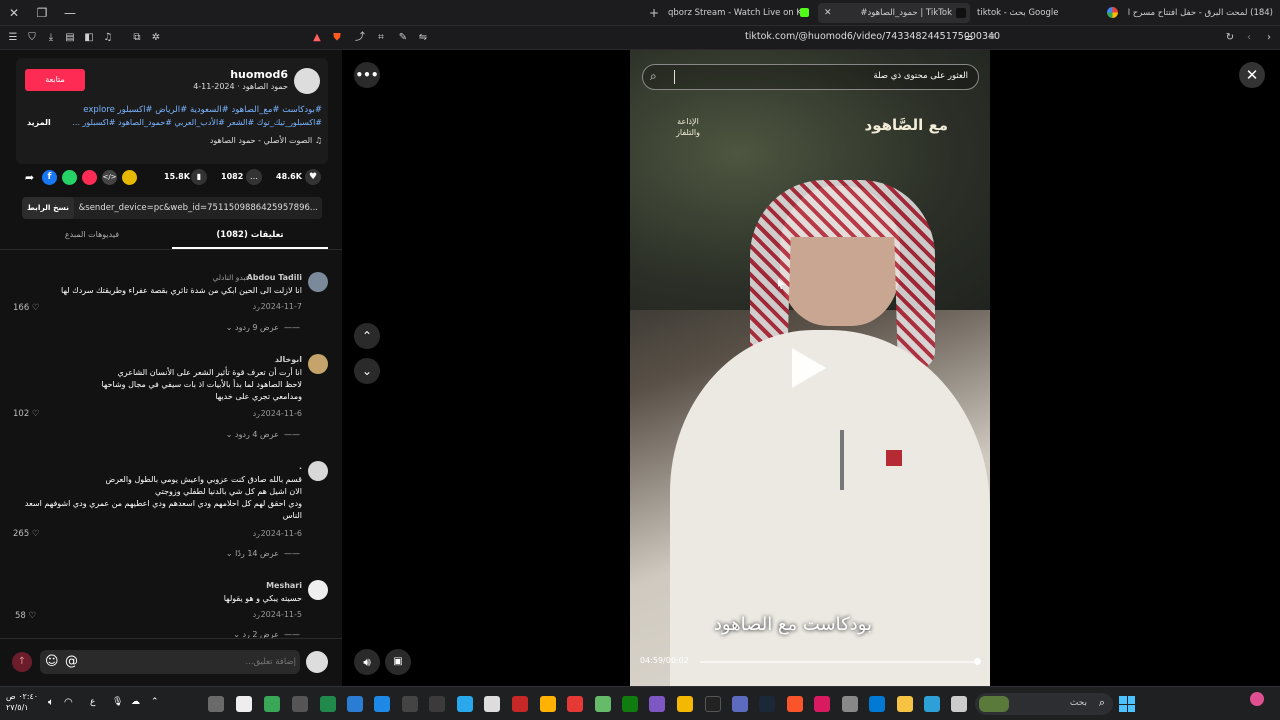 Image resolution: width=1280 pixels, height=720 pixels. What do you see at coordinates (48, 208) in the screenshot?
I see `copy-link-button: نسخ الرابط` at bounding box center [48, 208].